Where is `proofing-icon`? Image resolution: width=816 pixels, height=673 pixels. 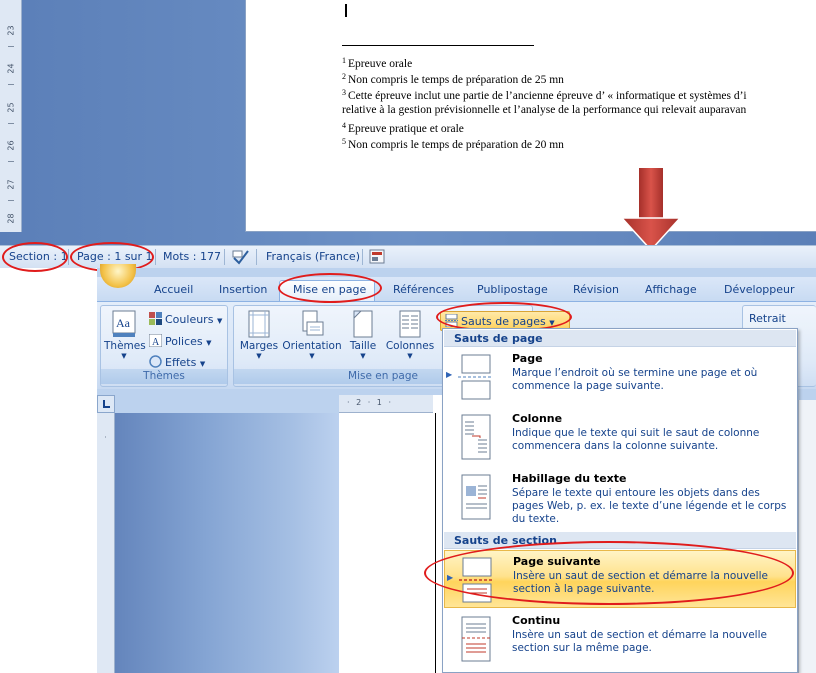
proofing-icon is located at coordinates (241, 257).